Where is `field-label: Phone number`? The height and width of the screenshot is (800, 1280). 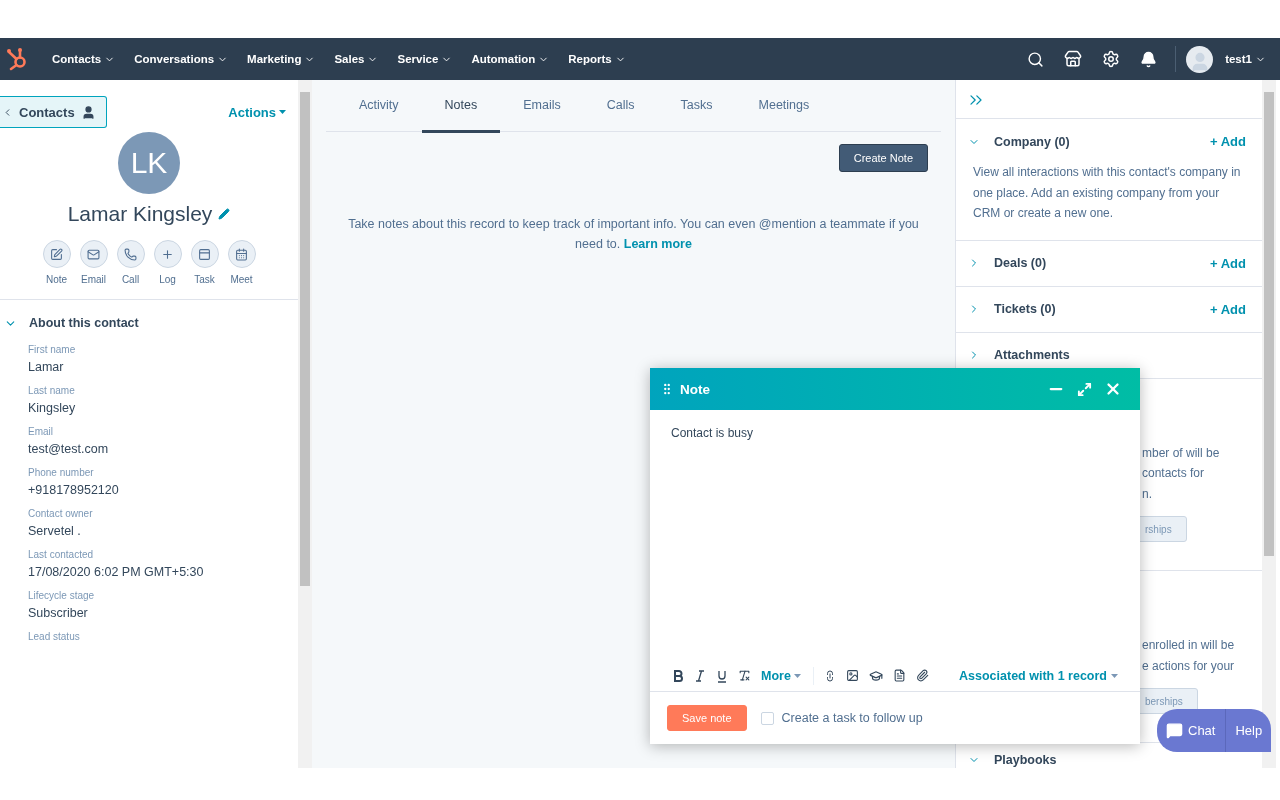
field-label: Phone number is located at coordinates (61, 472).